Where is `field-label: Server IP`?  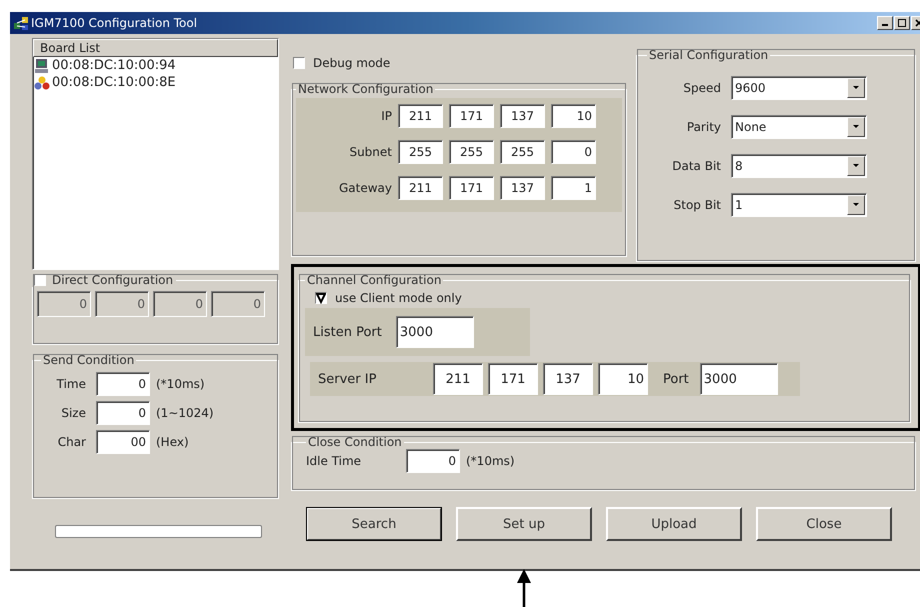 field-label: Server IP is located at coordinates (348, 379).